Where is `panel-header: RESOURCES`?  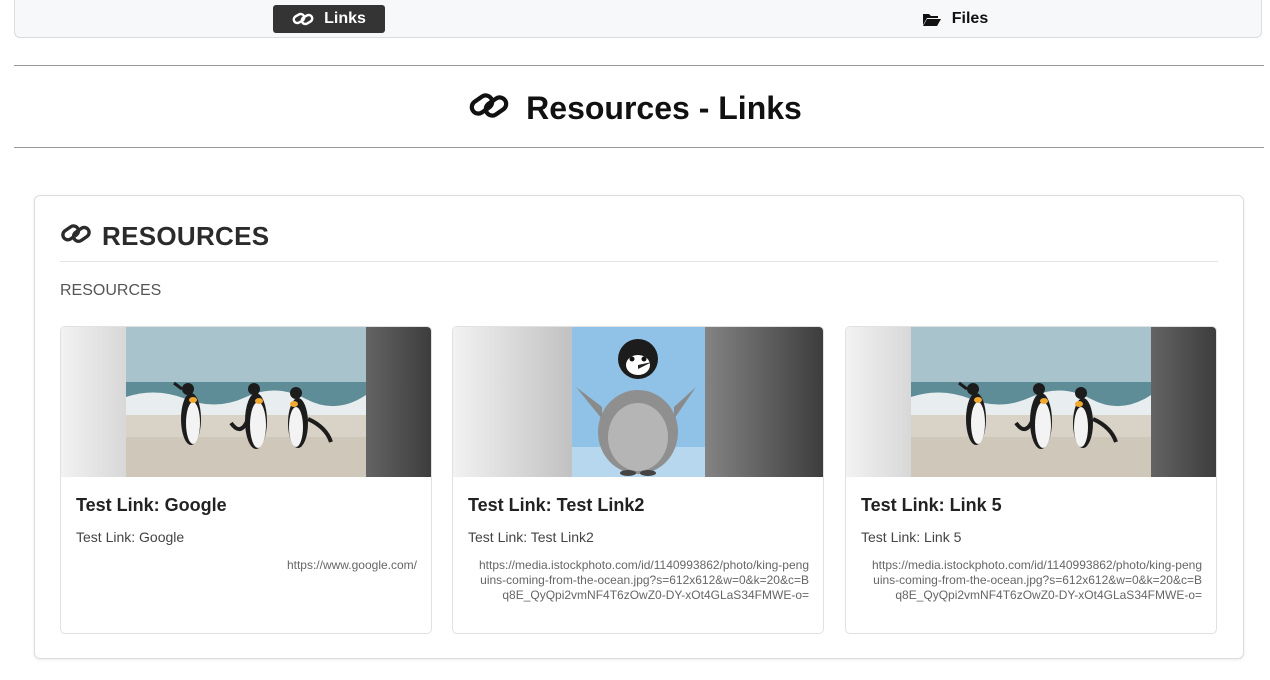
panel-header: RESOURCES is located at coordinates (164, 236).